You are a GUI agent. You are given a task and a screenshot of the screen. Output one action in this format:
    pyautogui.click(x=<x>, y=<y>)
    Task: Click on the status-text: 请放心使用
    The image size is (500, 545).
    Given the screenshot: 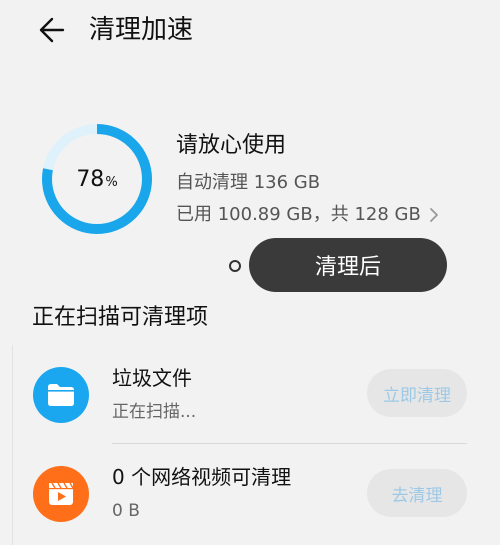 What is the action you would take?
    pyautogui.click(x=231, y=145)
    